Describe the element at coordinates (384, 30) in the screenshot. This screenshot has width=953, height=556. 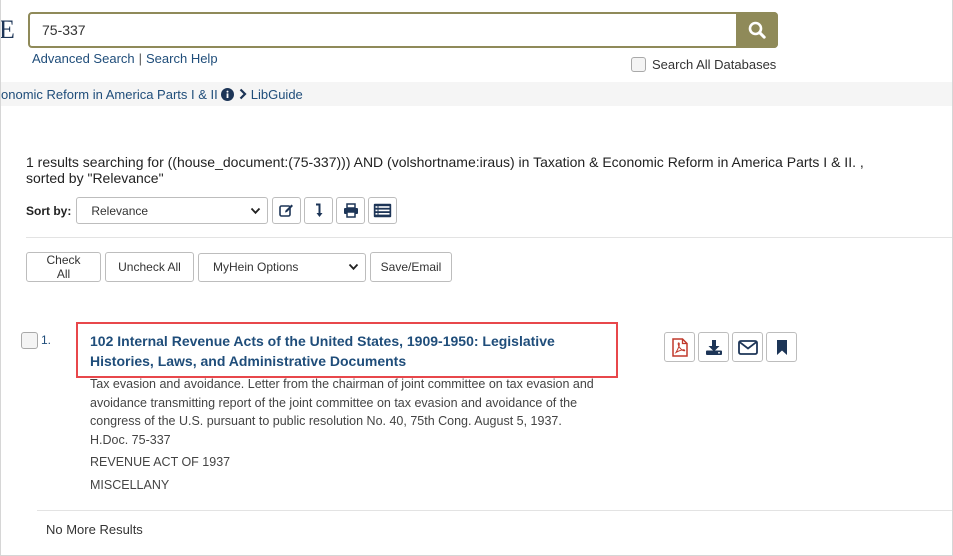
I see `search-input` at that location.